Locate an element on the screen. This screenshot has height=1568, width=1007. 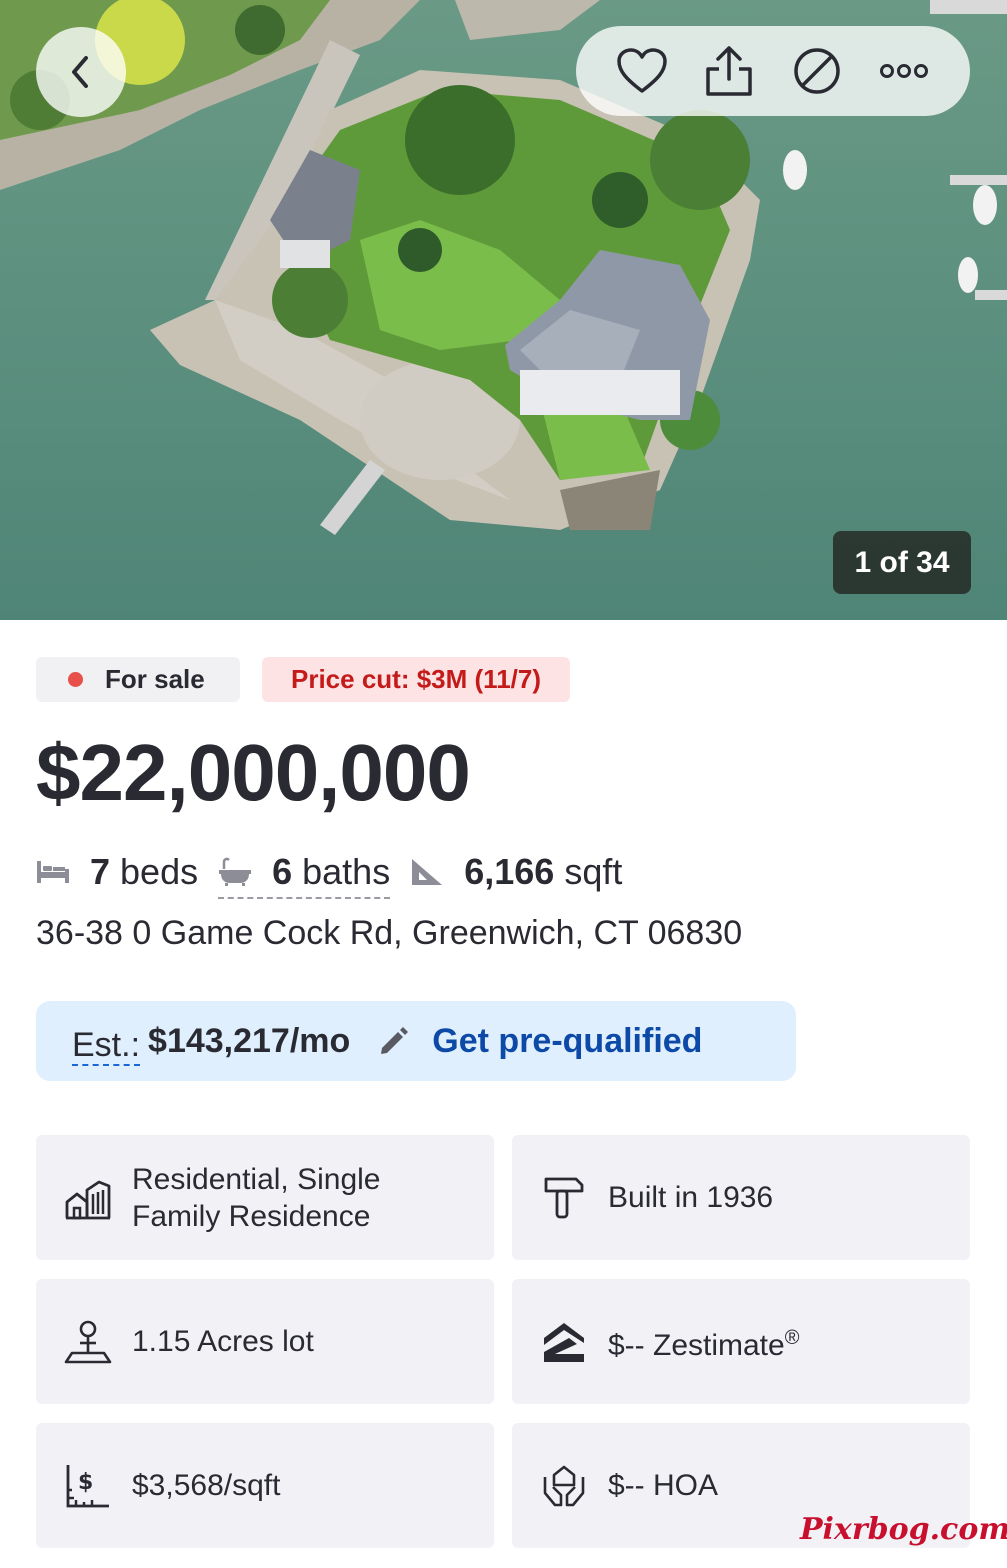
more-icon is located at coordinates (904, 71).